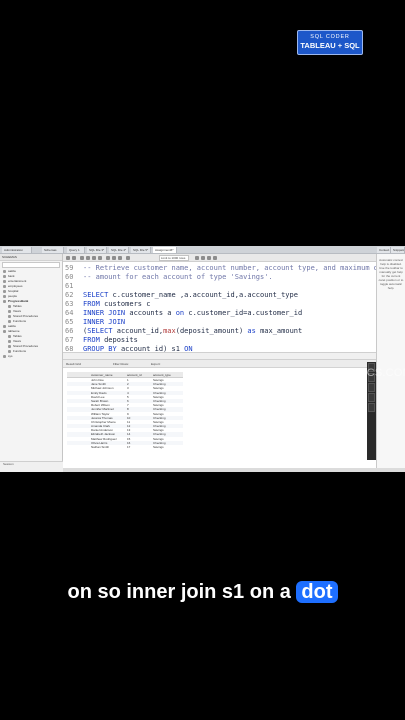 This screenshot has width=405, height=720. What do you see at coordinates (73, 364) in the screenshot?
I see `result-grid-label: Result Grid` at bounding box center [73, 364].